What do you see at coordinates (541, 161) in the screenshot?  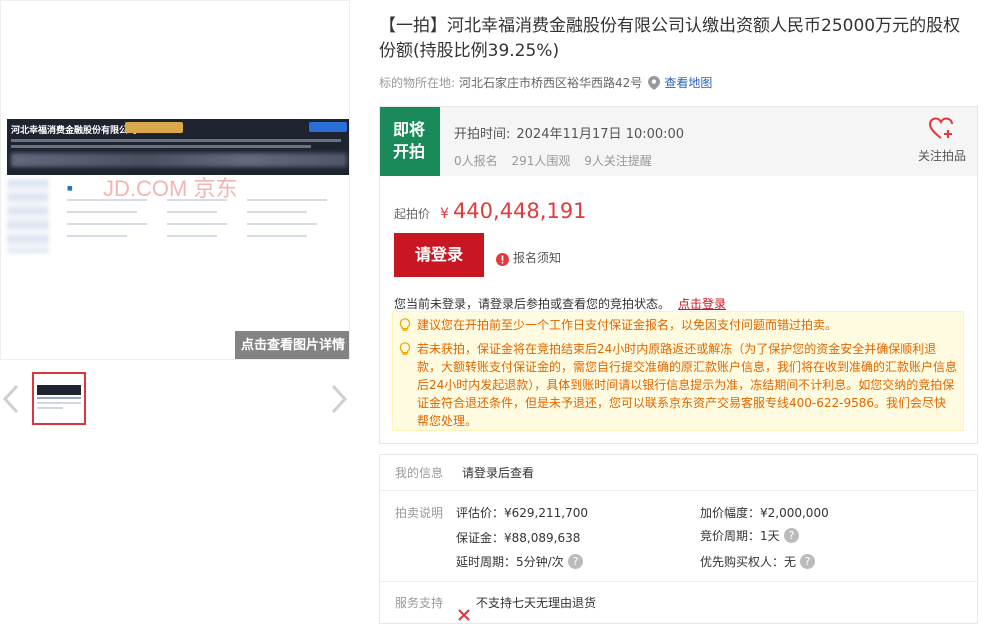 I see `view-count: 291人围观` at bounding box center [541, 161].